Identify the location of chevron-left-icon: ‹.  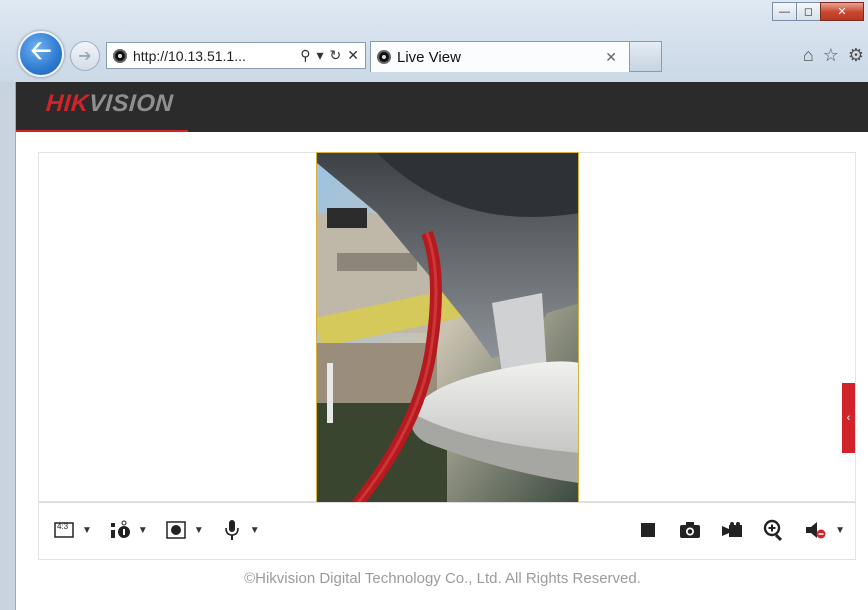
(848, 418).